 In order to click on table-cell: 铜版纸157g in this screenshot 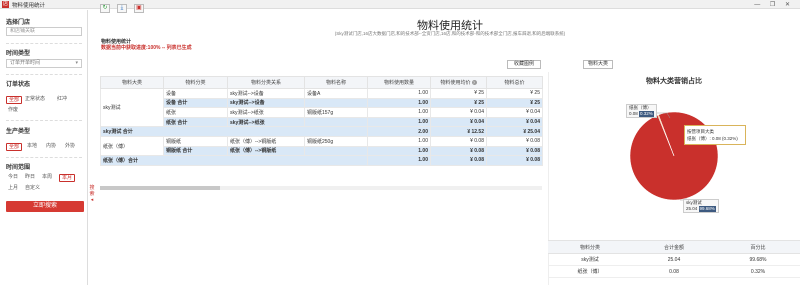, I will do `click(336, 112)`.